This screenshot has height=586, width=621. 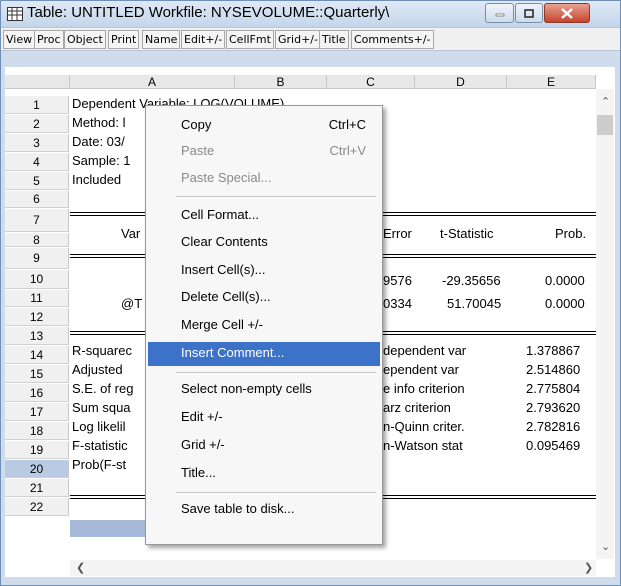 What do you see at coordinates (37, 488) in the screenshot?
I see `row-header: 21` at bounding box center [37, 488].